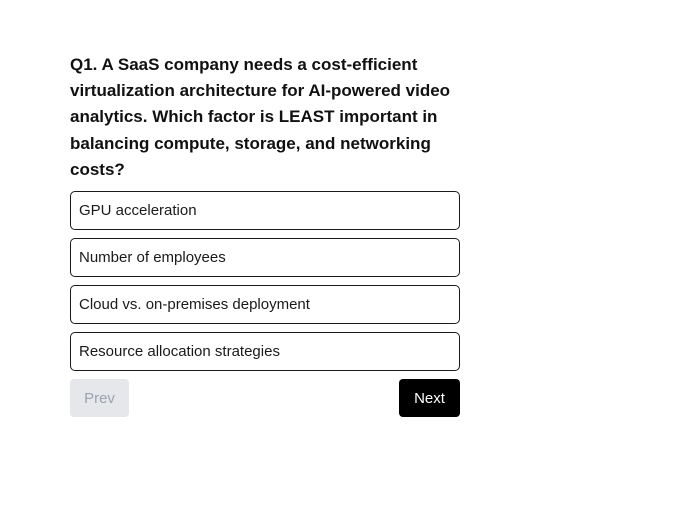  What do you see at coordinates (265, 211) in the screenshot?
I see `option-gpu-acceleration: GPU acceleration` at bounding box center [265, 211].